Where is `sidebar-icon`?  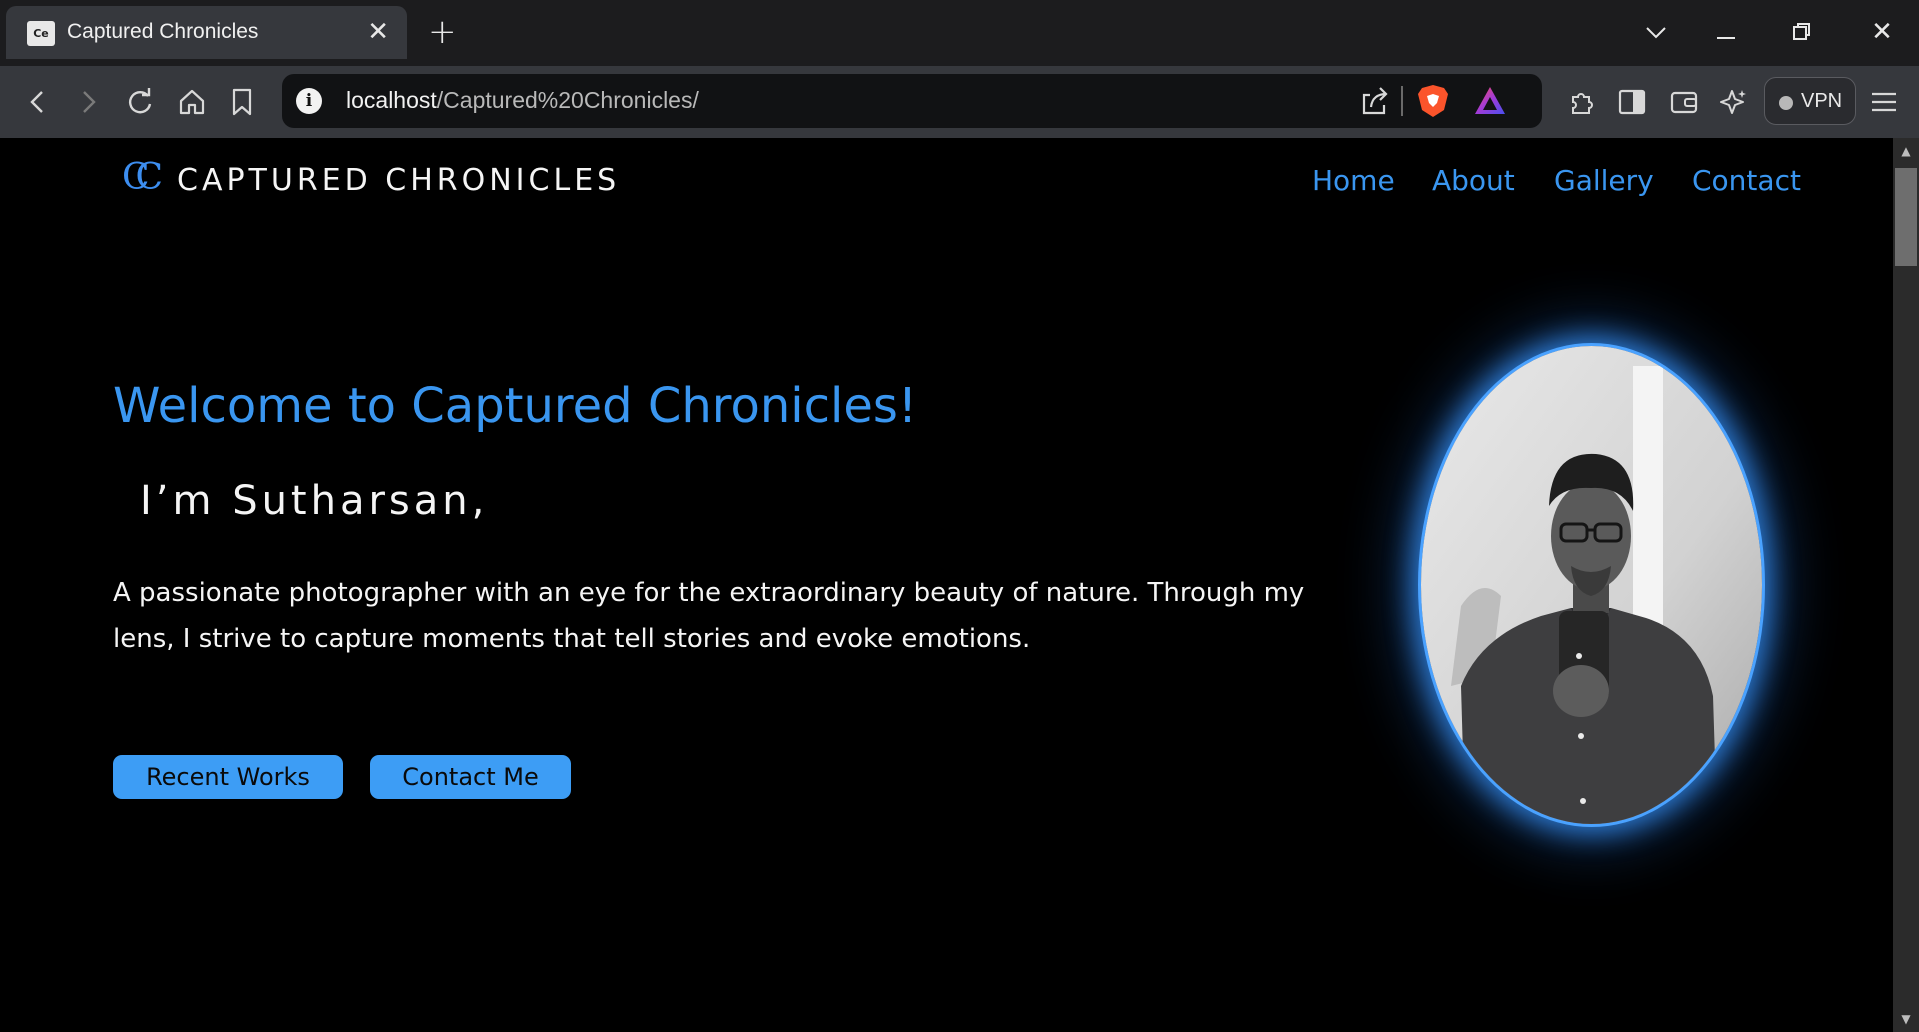 sidebar-icon is located at coordinates (1632, 102).